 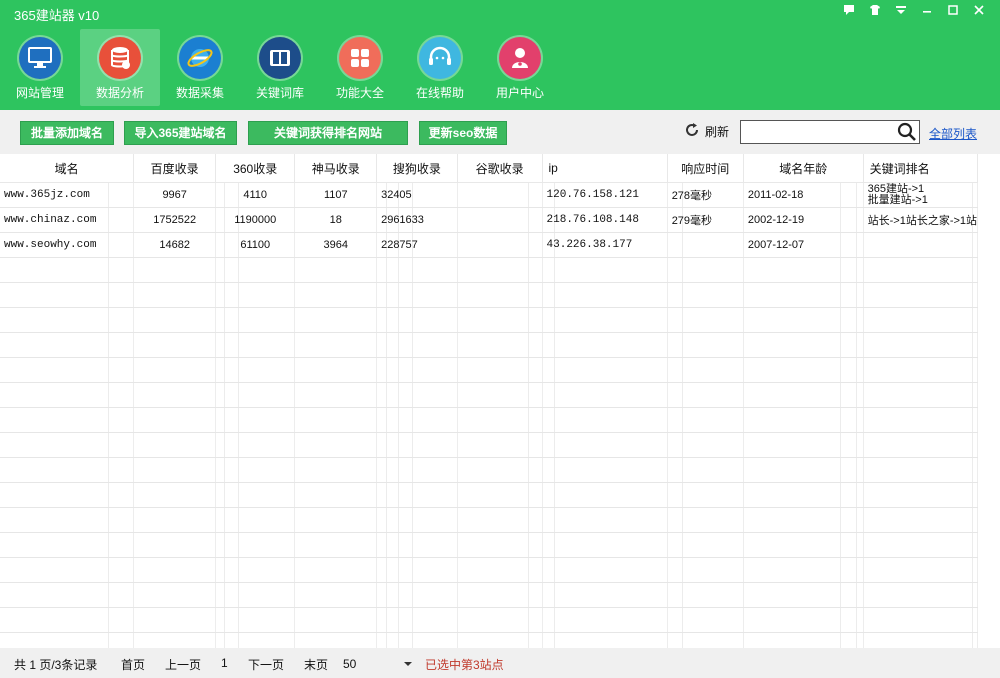 What do you see at coordinates (316, 664) in the screenshot?
I see `last-page-link: 末页` at bounding box center [316, 664].